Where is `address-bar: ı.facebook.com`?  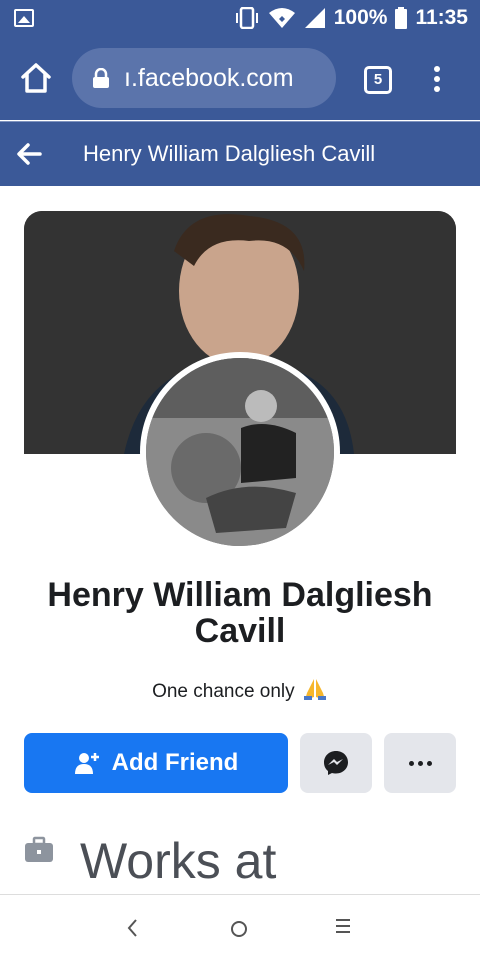 address-bar: ı.facebook.com is located at coordinates (204, 78).